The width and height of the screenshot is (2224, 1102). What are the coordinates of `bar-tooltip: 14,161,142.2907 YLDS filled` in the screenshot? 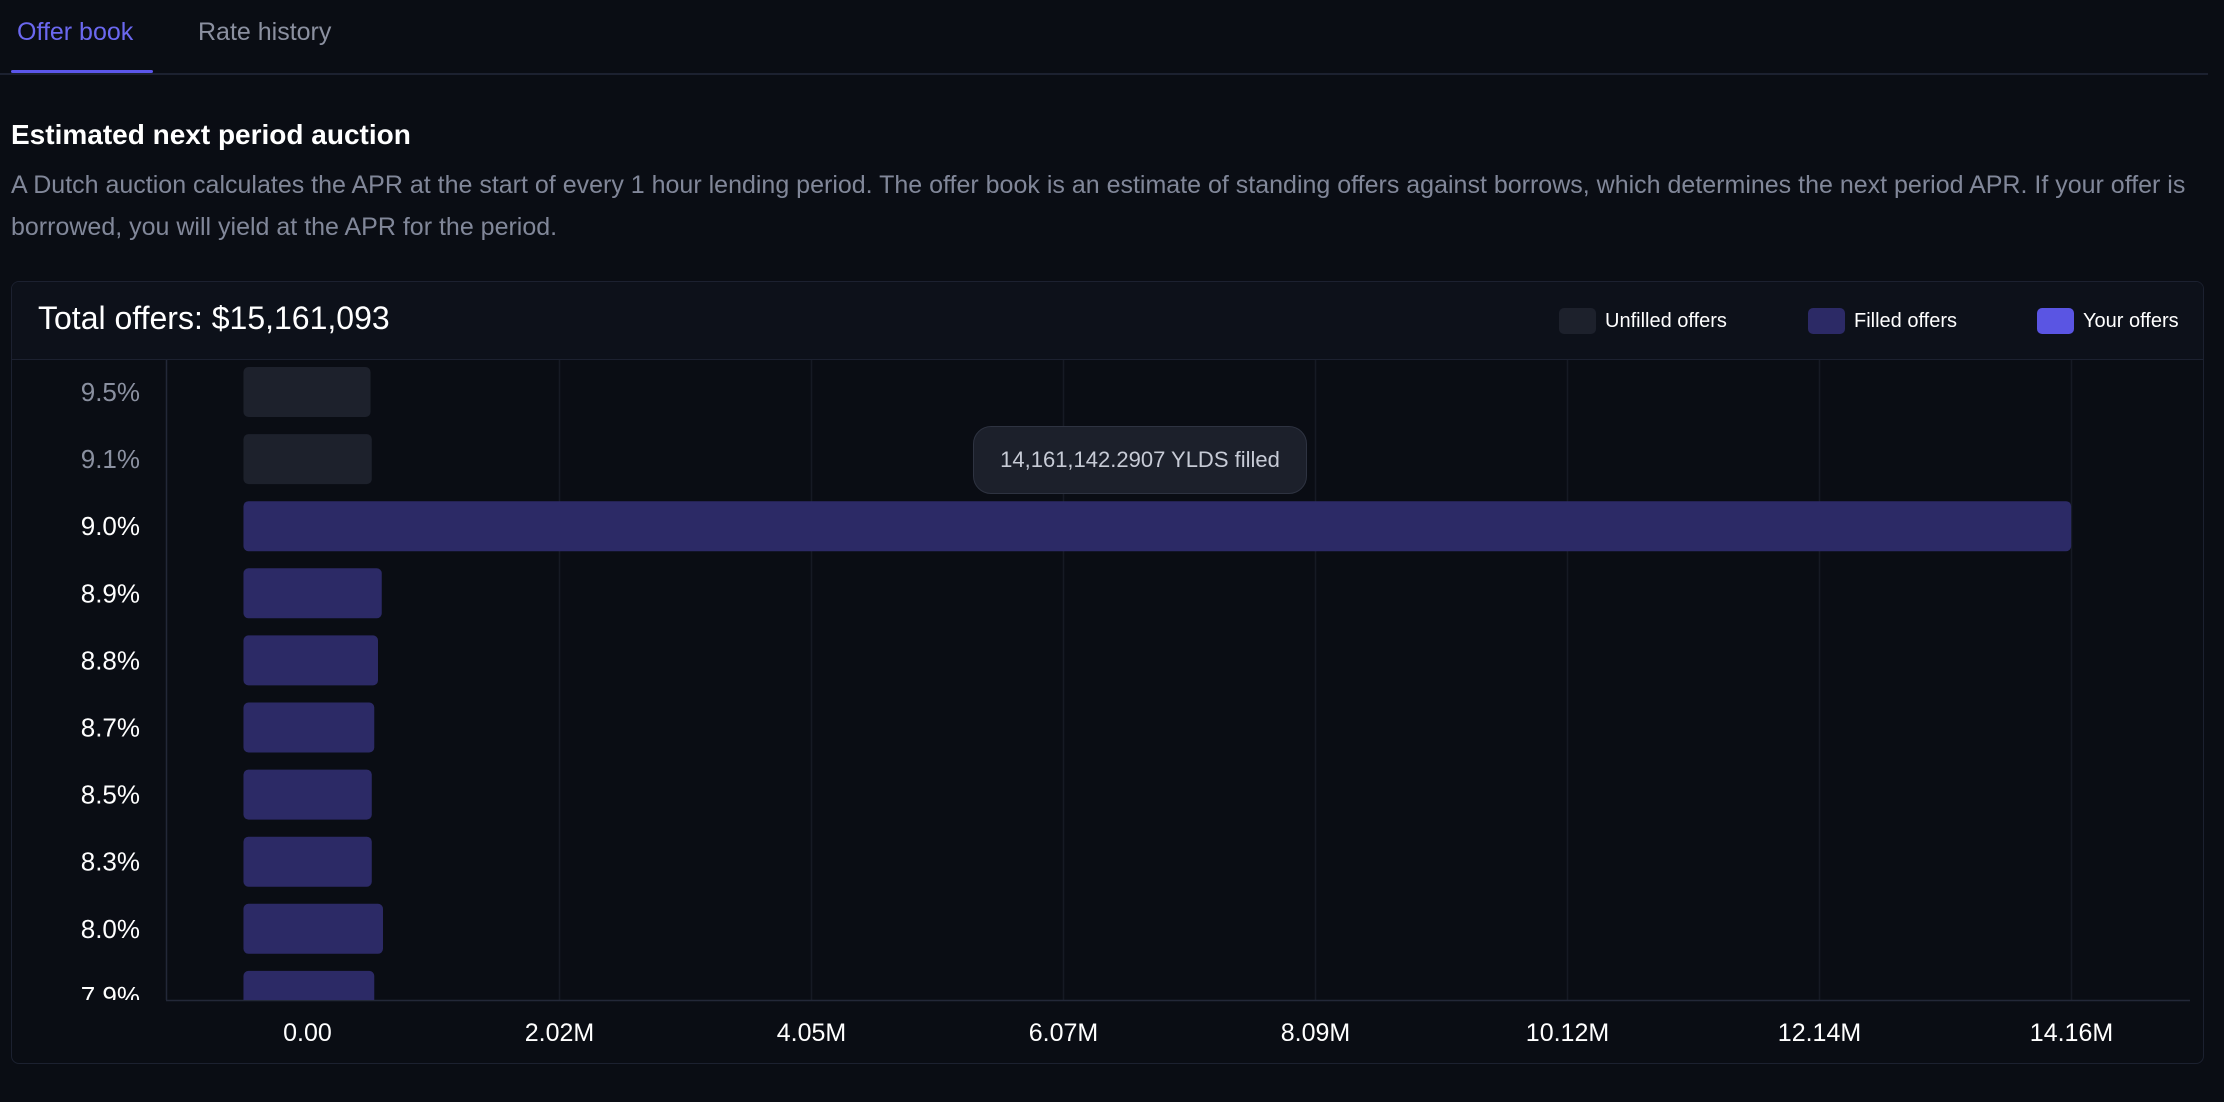 It's located at (1140, 460).